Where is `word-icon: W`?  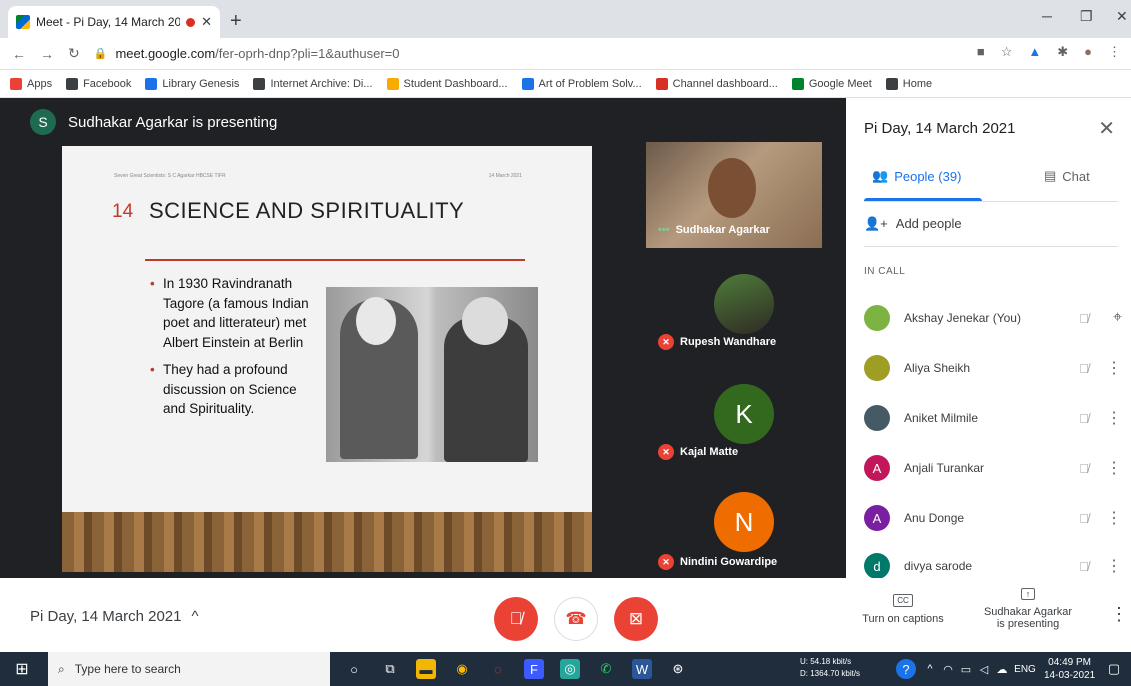 word-icon: W is located at coordinates (642, 669).